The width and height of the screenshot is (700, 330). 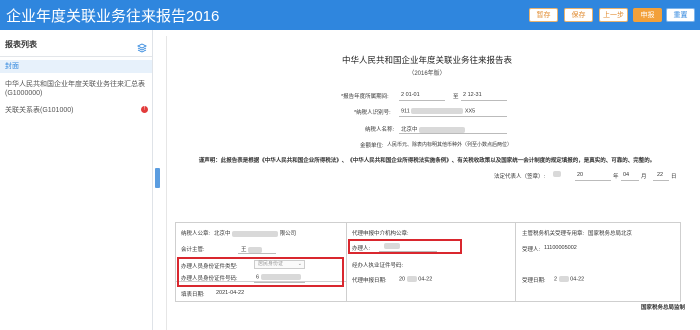 What do you see at coordinates (680, 15) in the screenshot?
I see `reset-button: 重置` at bounding box center [680, 15].